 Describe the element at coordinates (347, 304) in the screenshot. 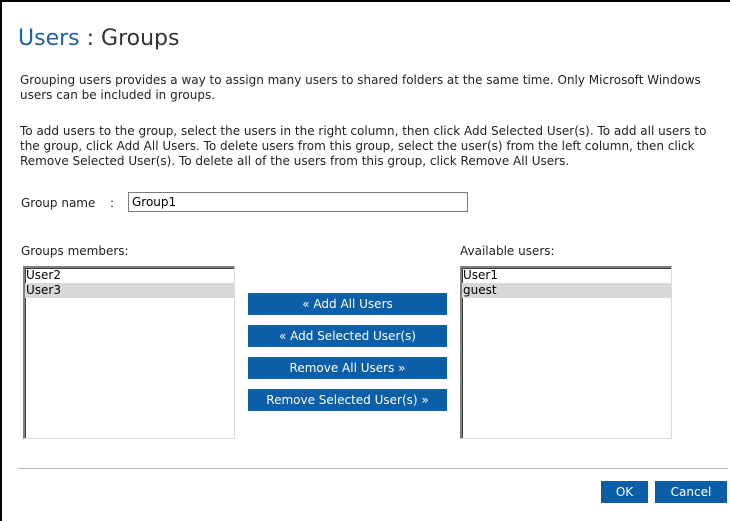

I see `add-all-users-button: « Add All Users` at that location.